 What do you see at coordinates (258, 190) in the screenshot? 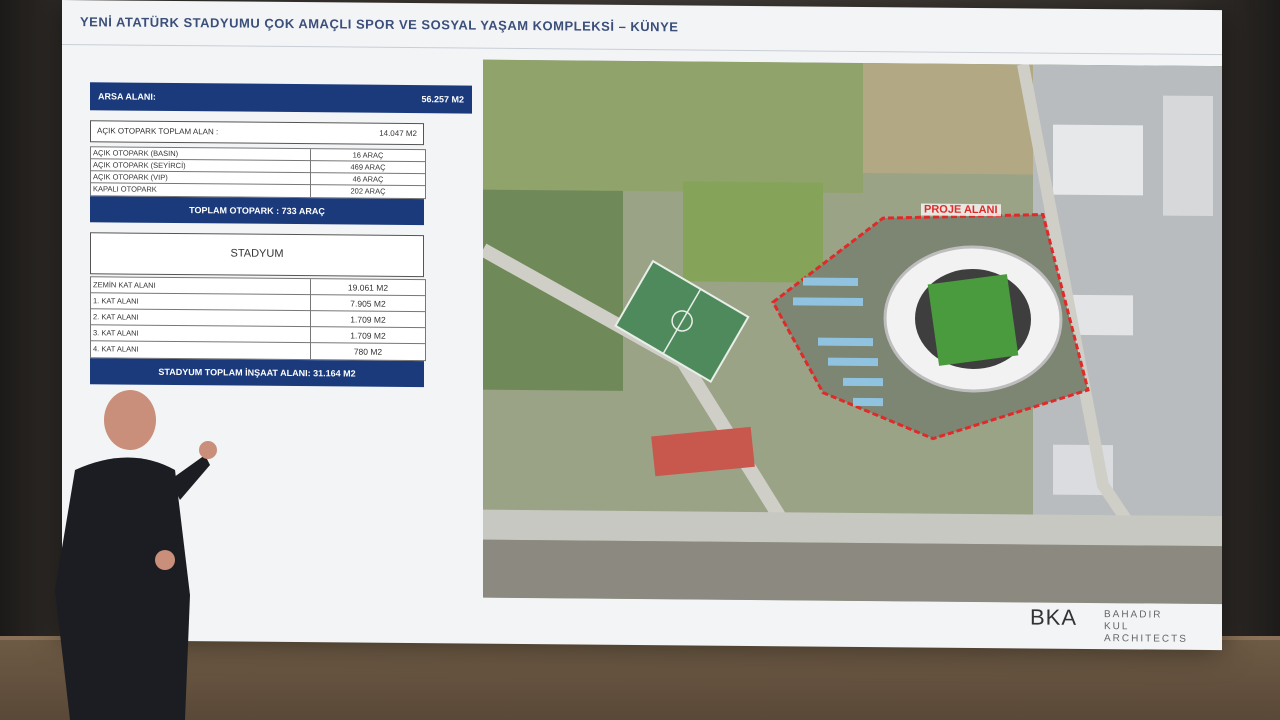
I see `table-row: KAPALI OTOPARK 202 ARAÇ` at bounding box center [258, 190].